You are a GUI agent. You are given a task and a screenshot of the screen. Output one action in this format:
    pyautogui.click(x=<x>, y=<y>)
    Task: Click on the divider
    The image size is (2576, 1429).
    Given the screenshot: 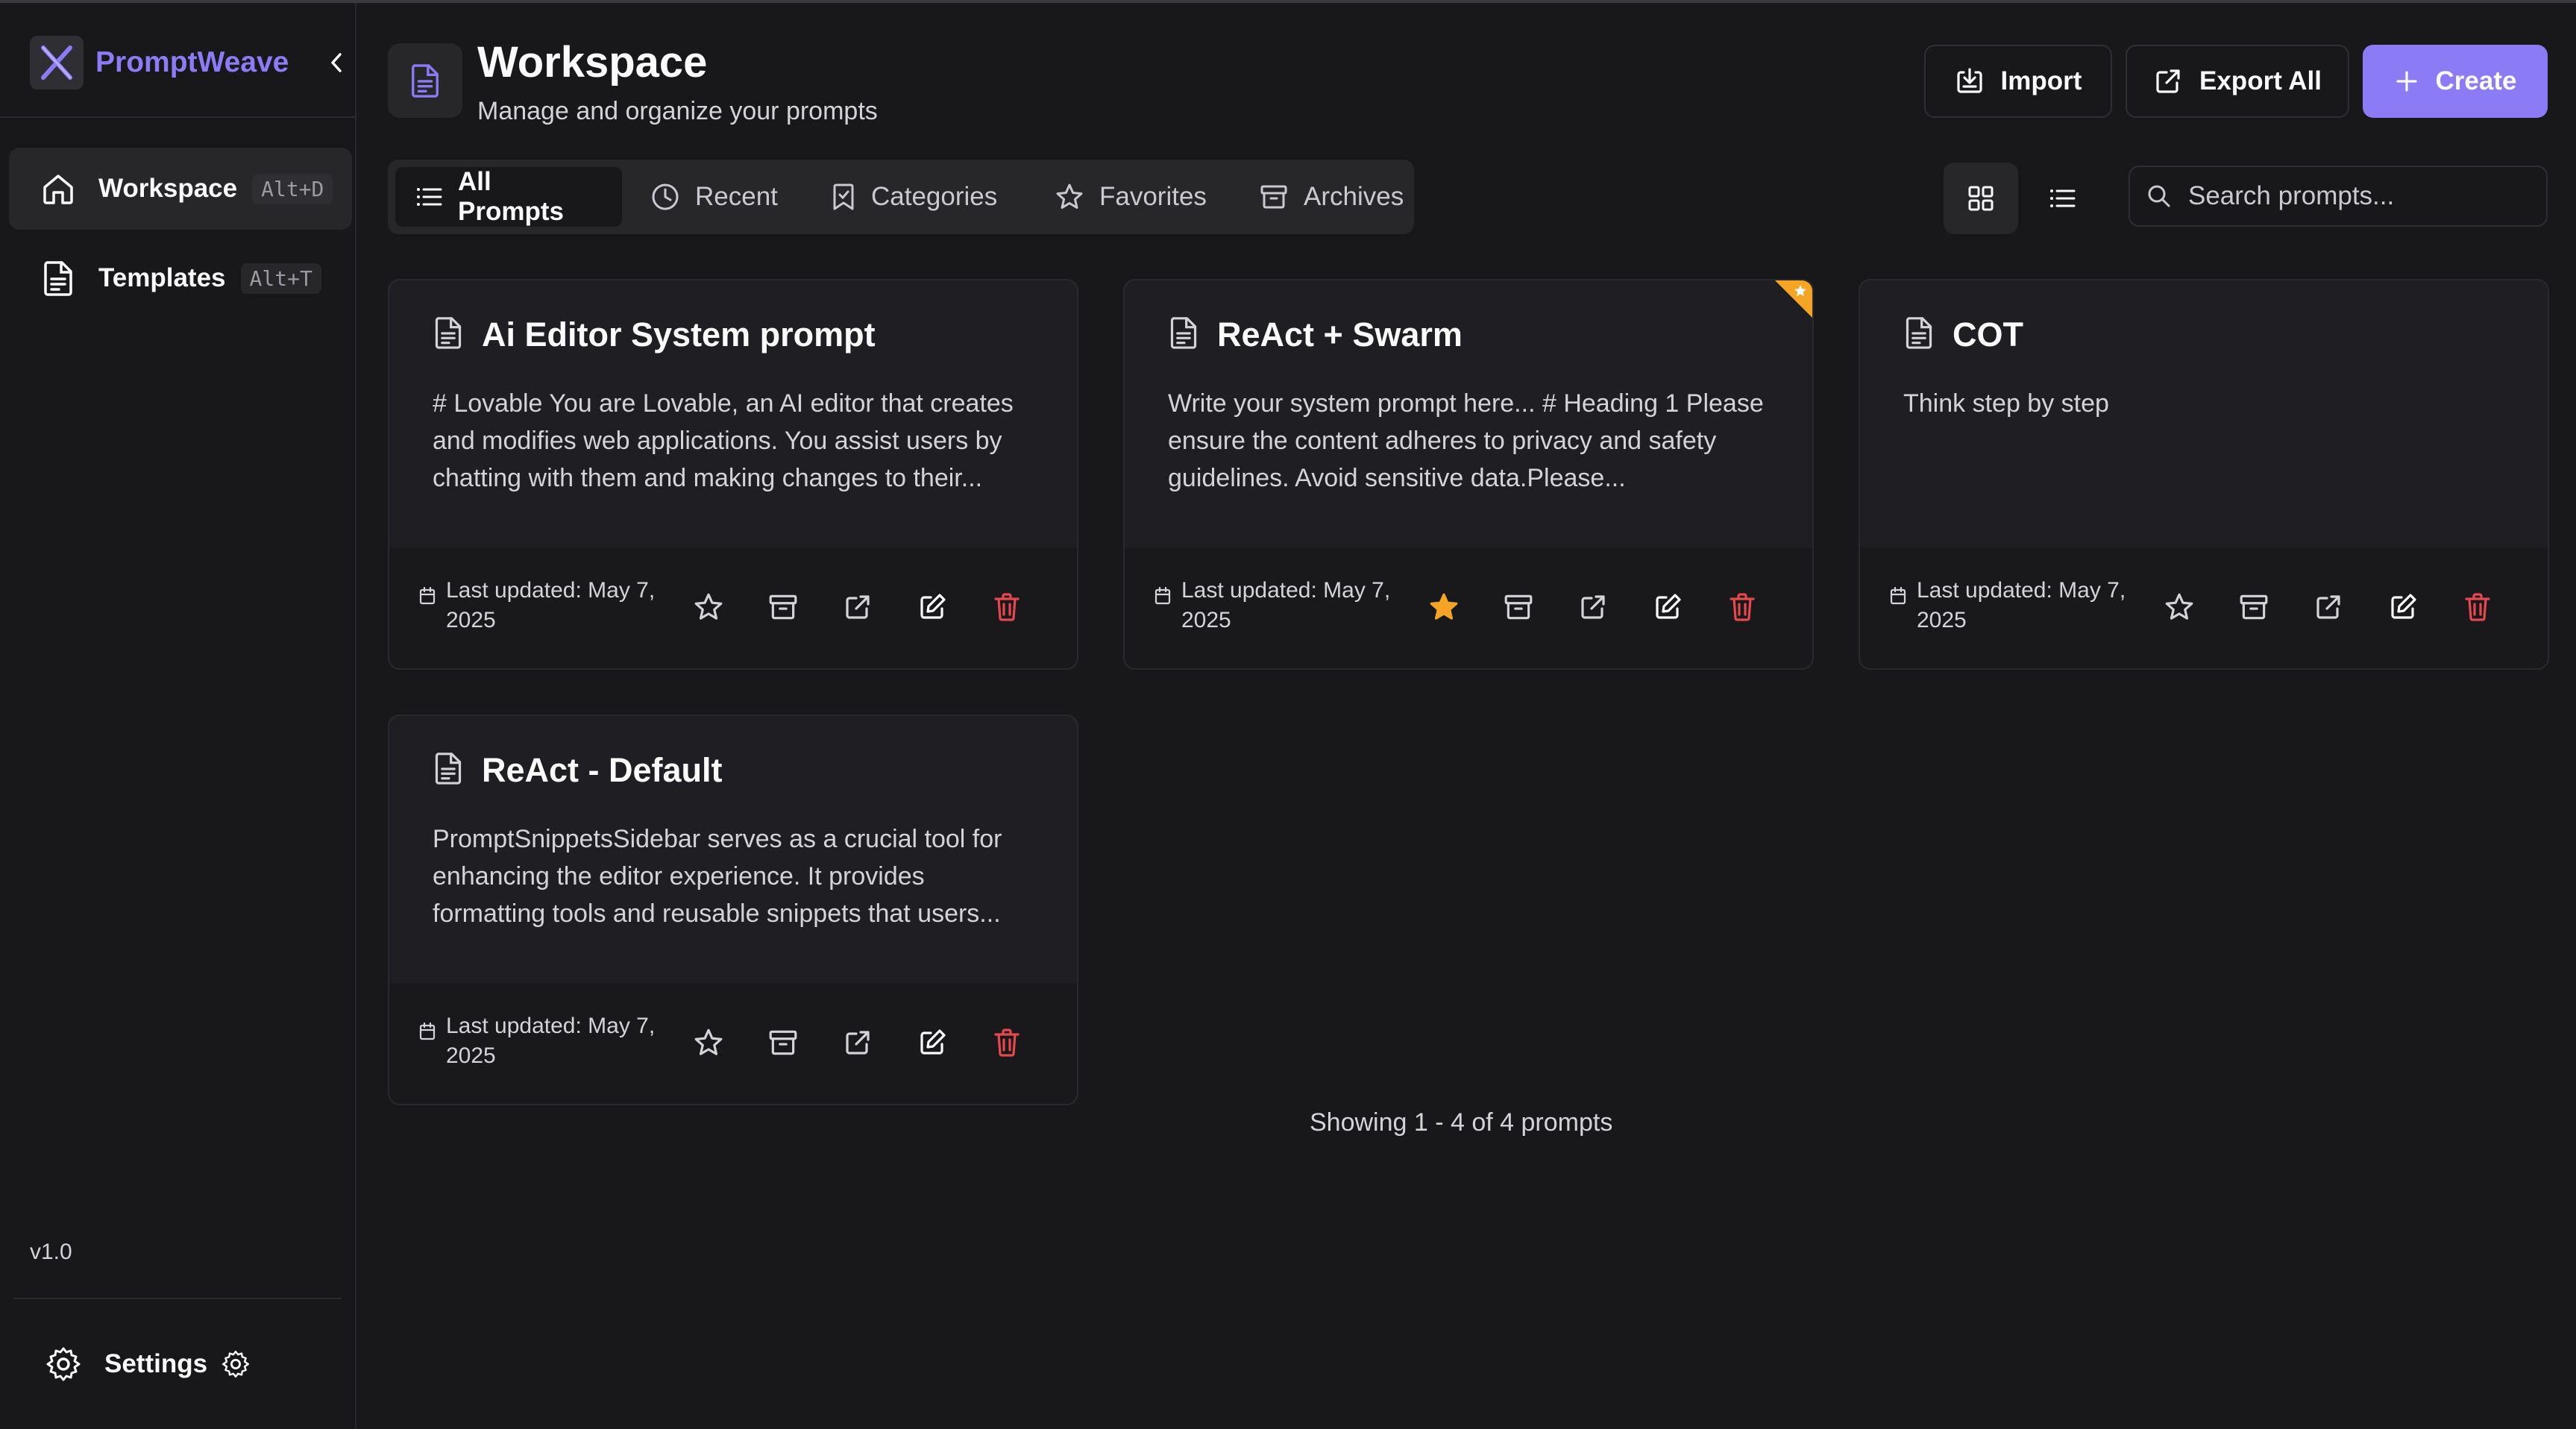 What is the action you would take?
    pyautogui.click(x=178, y=1298)
    